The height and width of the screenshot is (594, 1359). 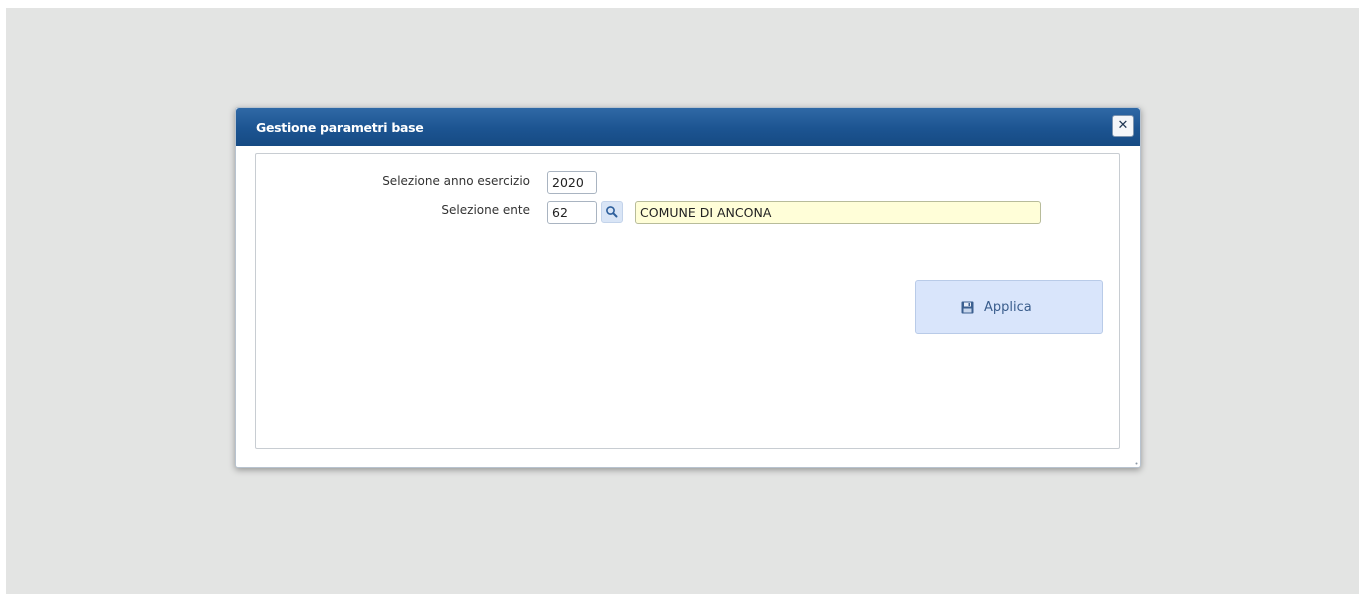 I want to click on ente-code-input: 62, so click(x=572, y=212).